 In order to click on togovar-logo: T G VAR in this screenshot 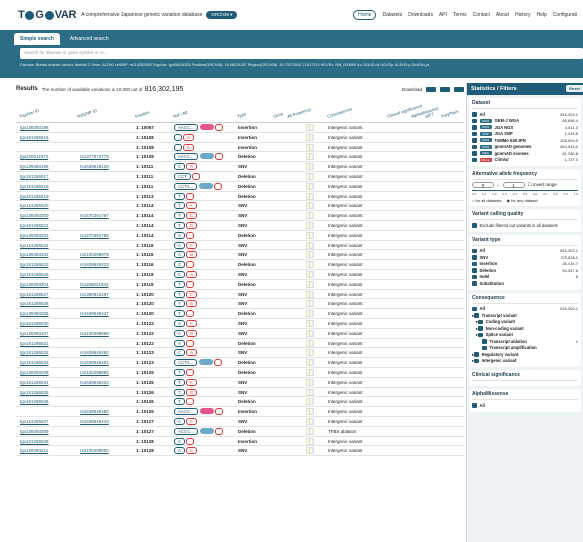, I will do `click(47, 15)`.